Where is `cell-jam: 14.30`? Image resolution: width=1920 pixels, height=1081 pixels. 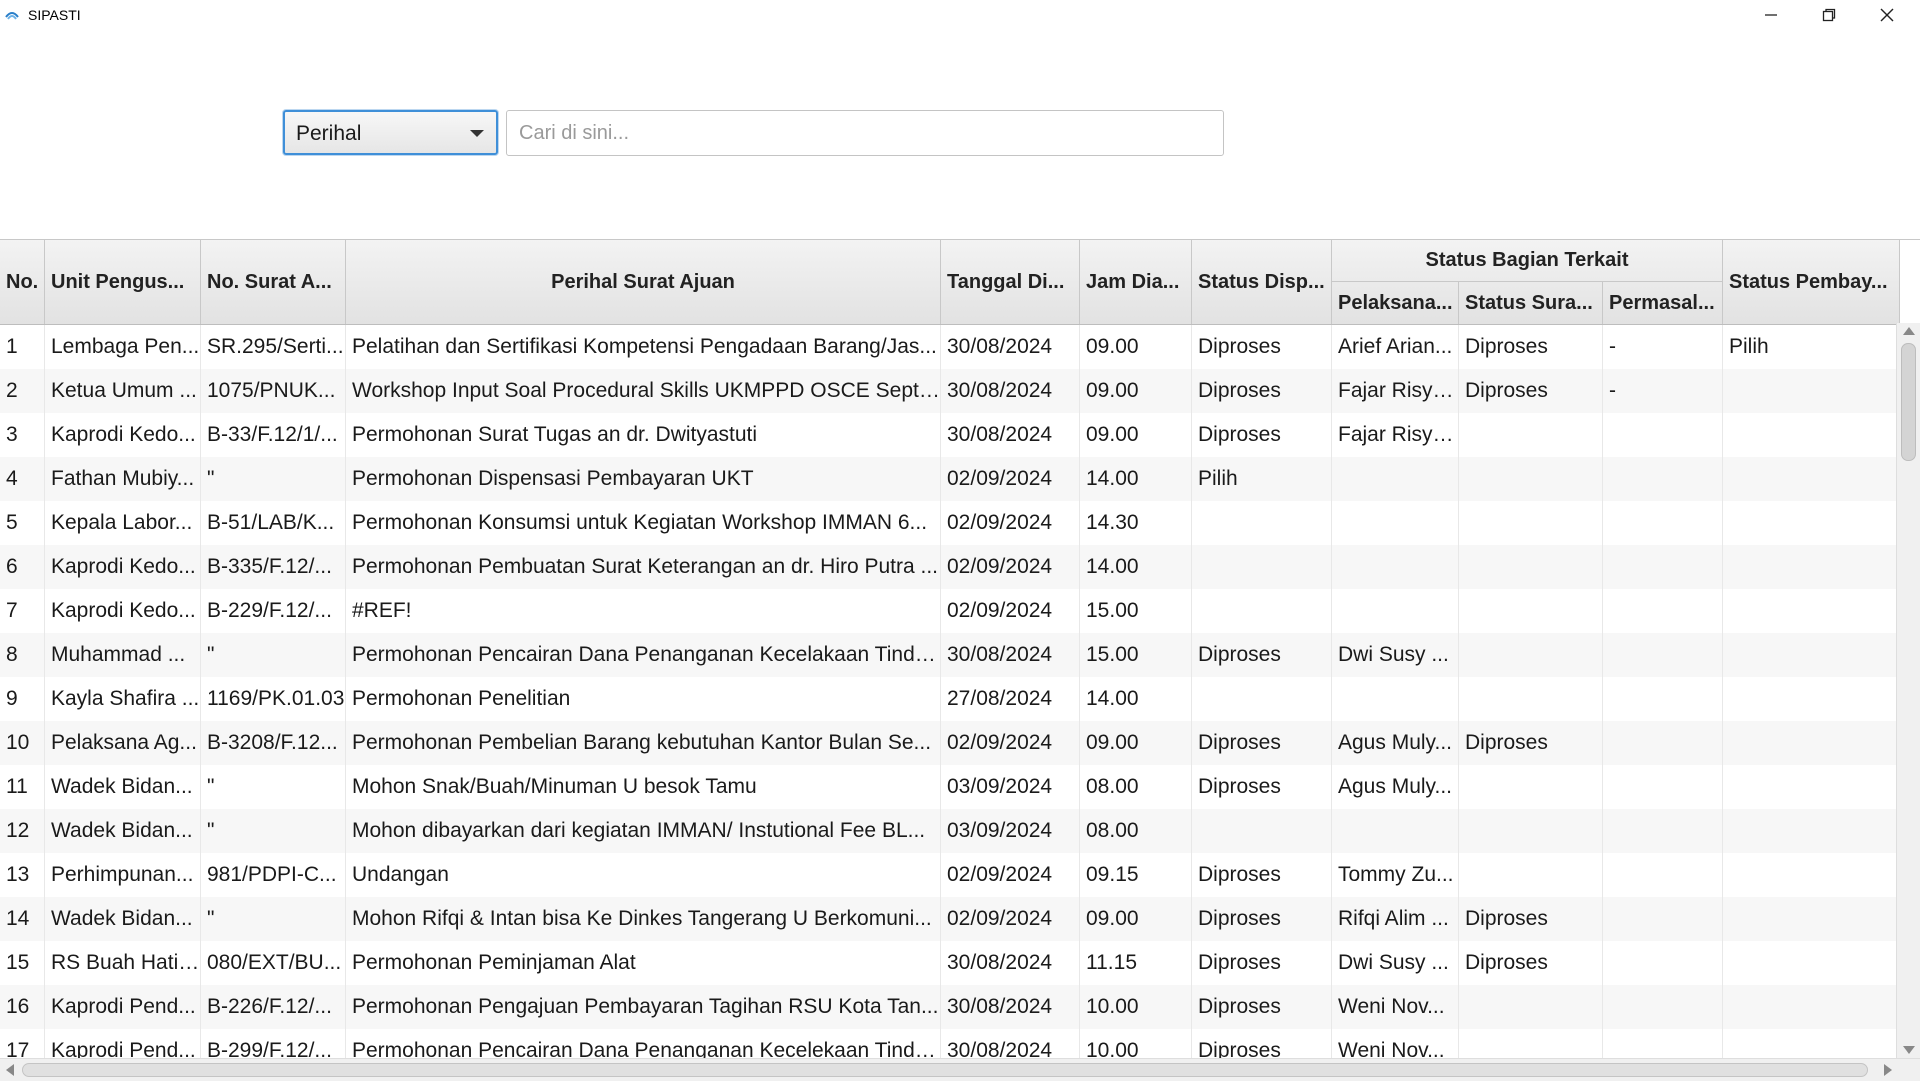 cell-jam: 14.30 is located at coordinates (1136, 523).